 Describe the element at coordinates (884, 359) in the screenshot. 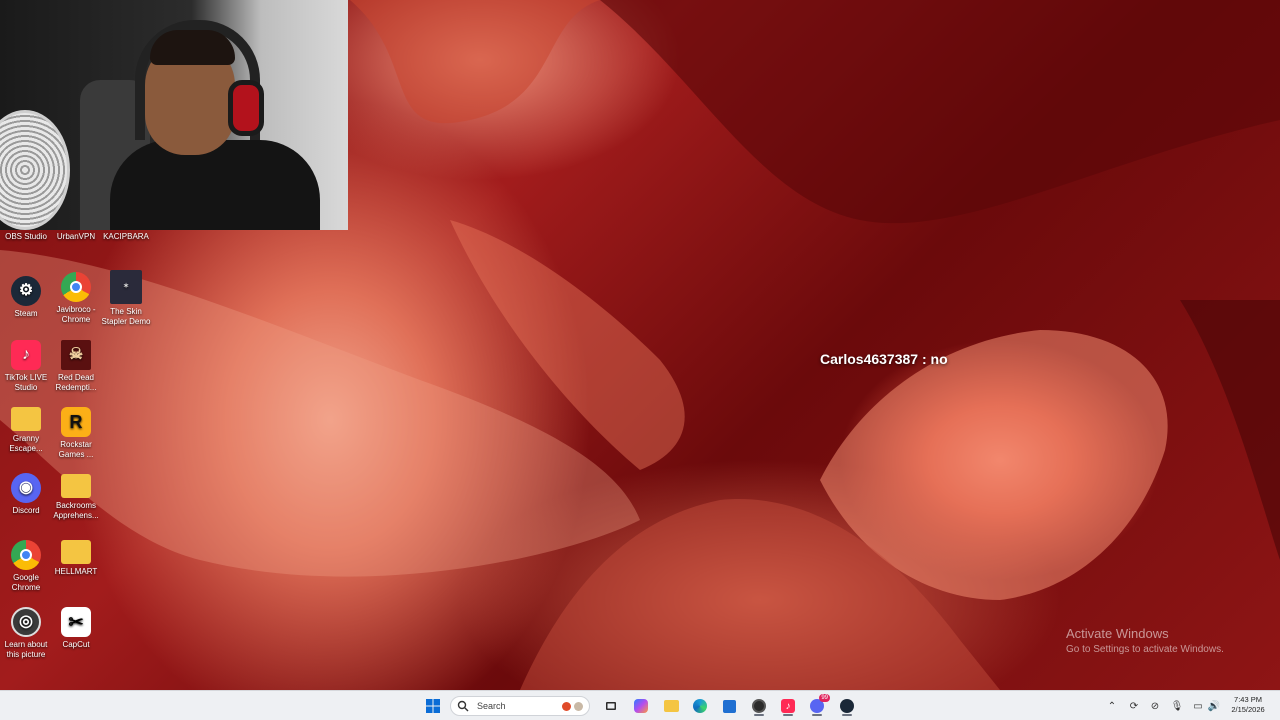

I see `chat-overlay-message: Carlos4637387 : no` at that location.